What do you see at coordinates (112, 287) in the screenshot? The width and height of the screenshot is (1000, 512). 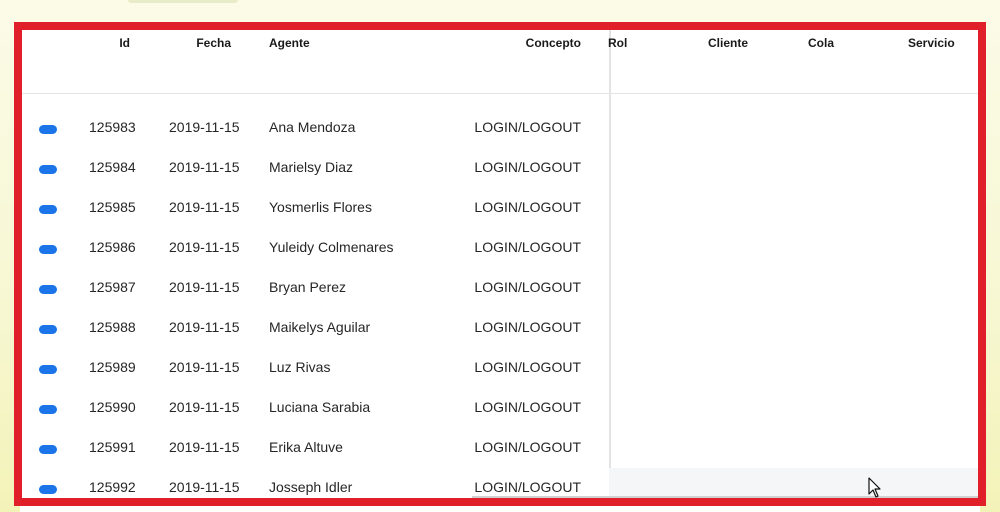 I see `cell-id: 125987` at bounding box center [112, 287].